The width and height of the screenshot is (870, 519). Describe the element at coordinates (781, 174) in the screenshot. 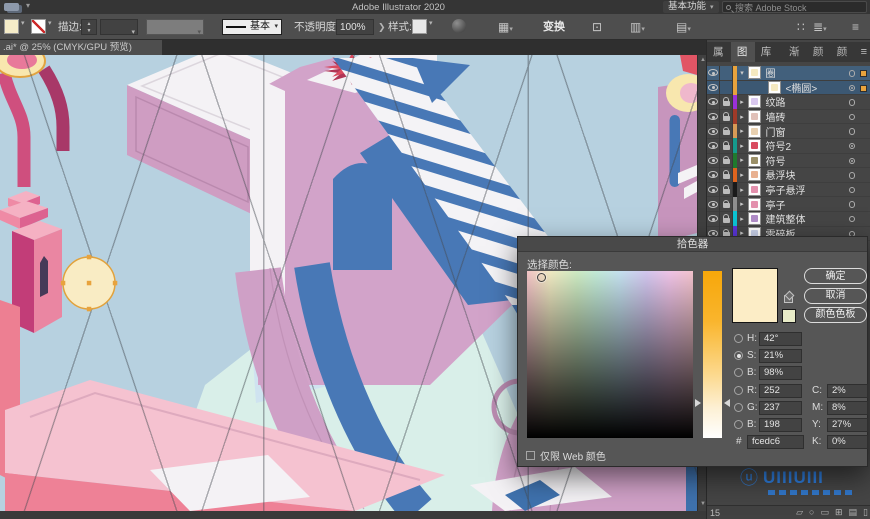

I see `layer-name: 悬浮块` at that location.